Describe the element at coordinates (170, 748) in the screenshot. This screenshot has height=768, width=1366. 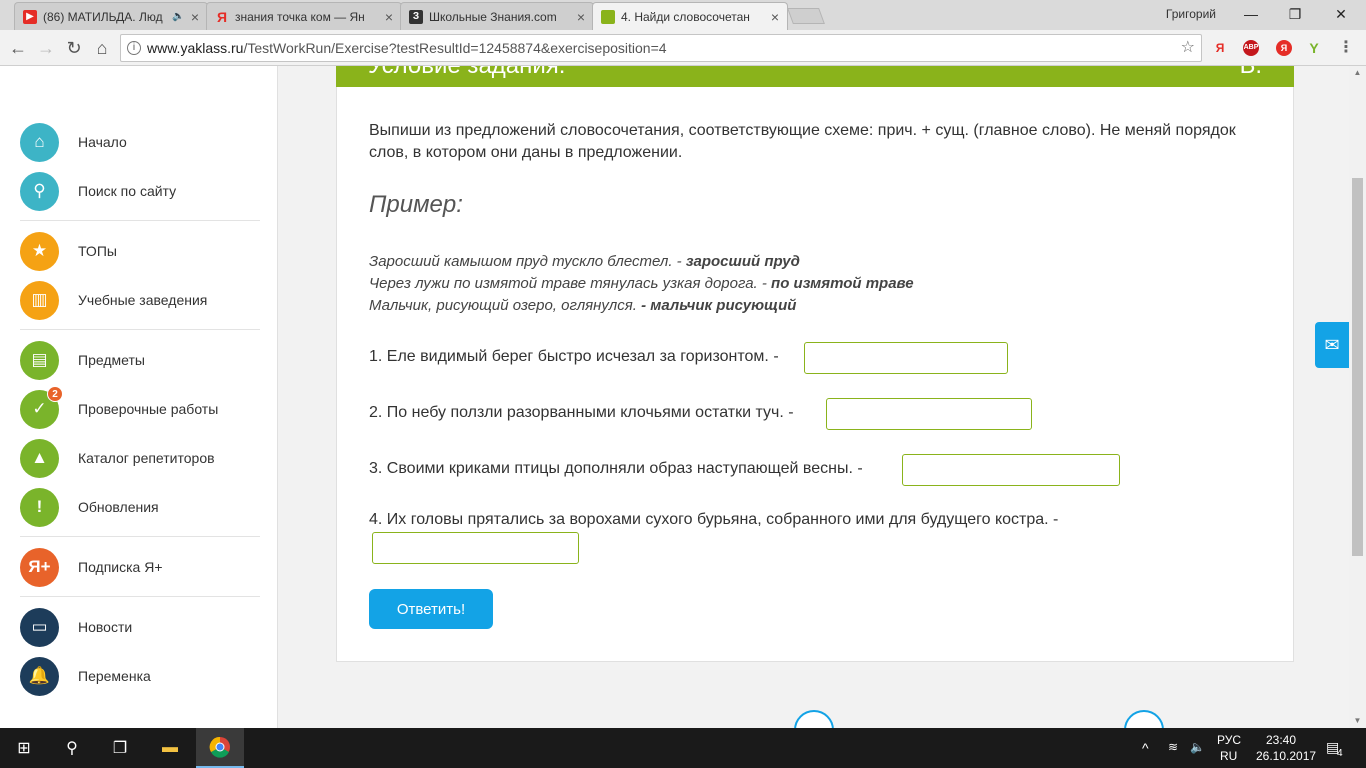
I see `file-explorer-icon: ▬` at that location.